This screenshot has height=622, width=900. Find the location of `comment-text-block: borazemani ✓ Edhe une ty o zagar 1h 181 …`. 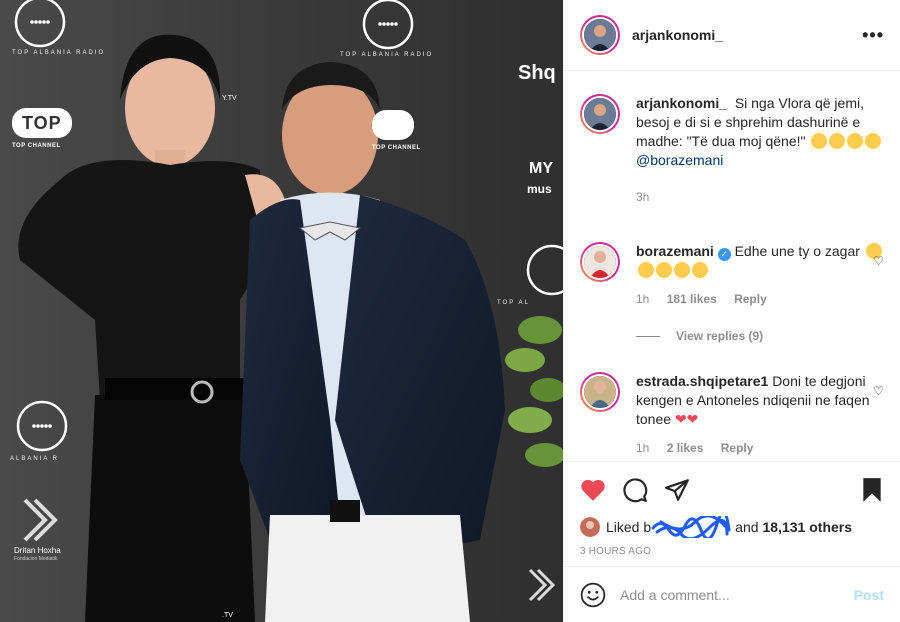

comment-text-block: borazemani ✓ Edhe une ty o zagar 1h 181 … is located at coordinates (760, 294).